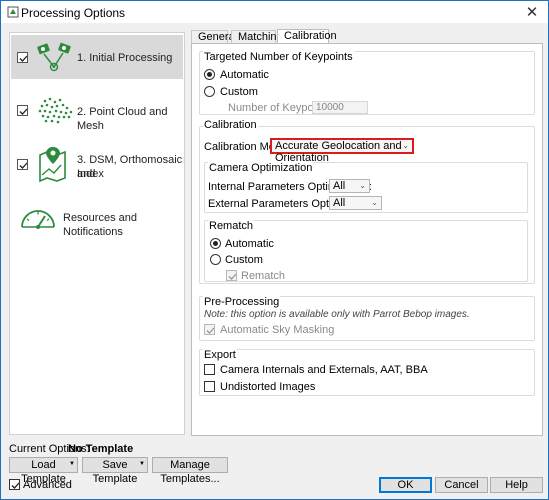  What do you see at coordinates (73, 13) in the screenshot?
I see `window-title: Processing Options` at bounding box center [73, 13].